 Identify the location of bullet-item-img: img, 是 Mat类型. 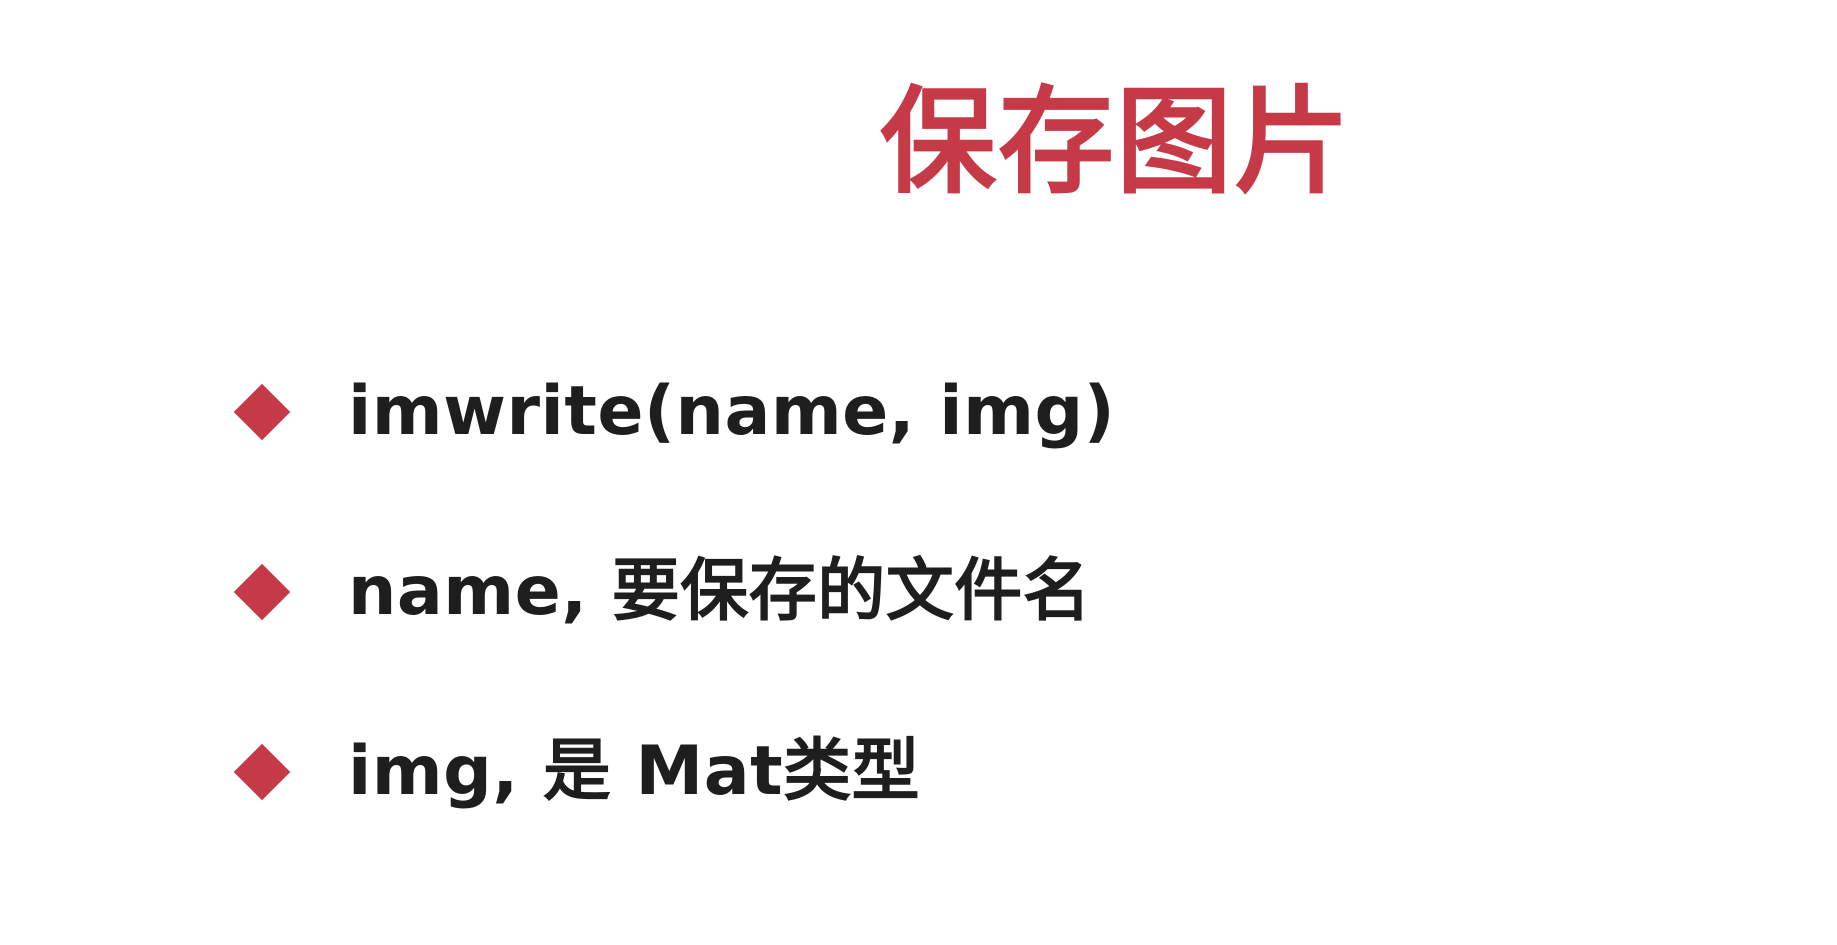
(673, 772).